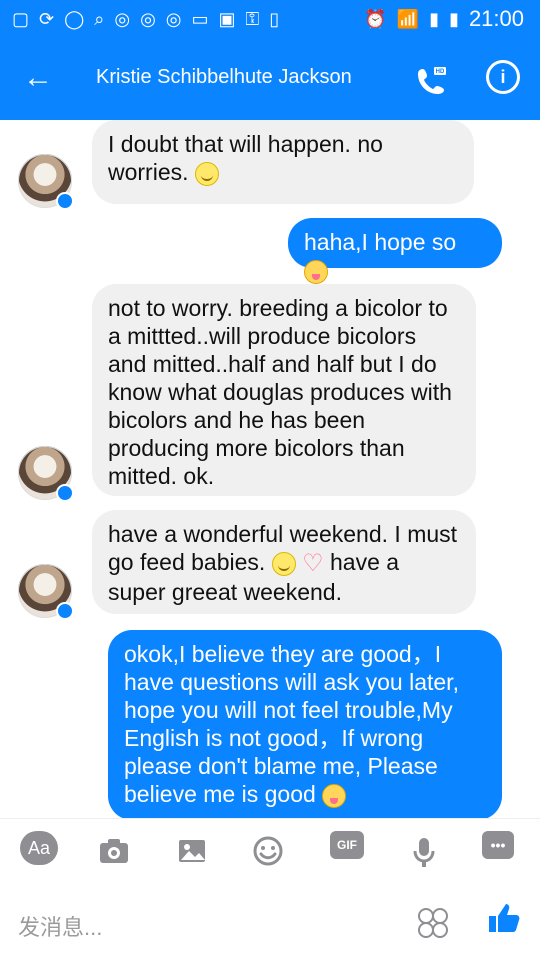  What do you see at coordinates (408, 18) in the screenshot?
I see `wifi-icon: 📶` at bounding box center [408, 18].